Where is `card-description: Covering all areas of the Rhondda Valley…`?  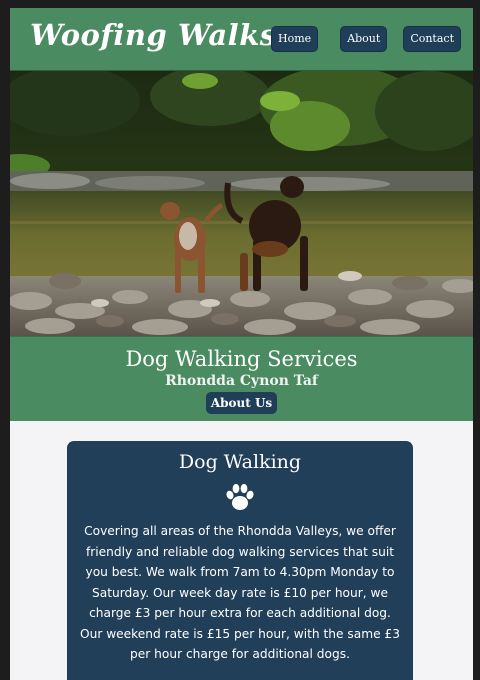
card-description: Covering all areas of the Rhondda Valley… is located at coordinates (240, 592).